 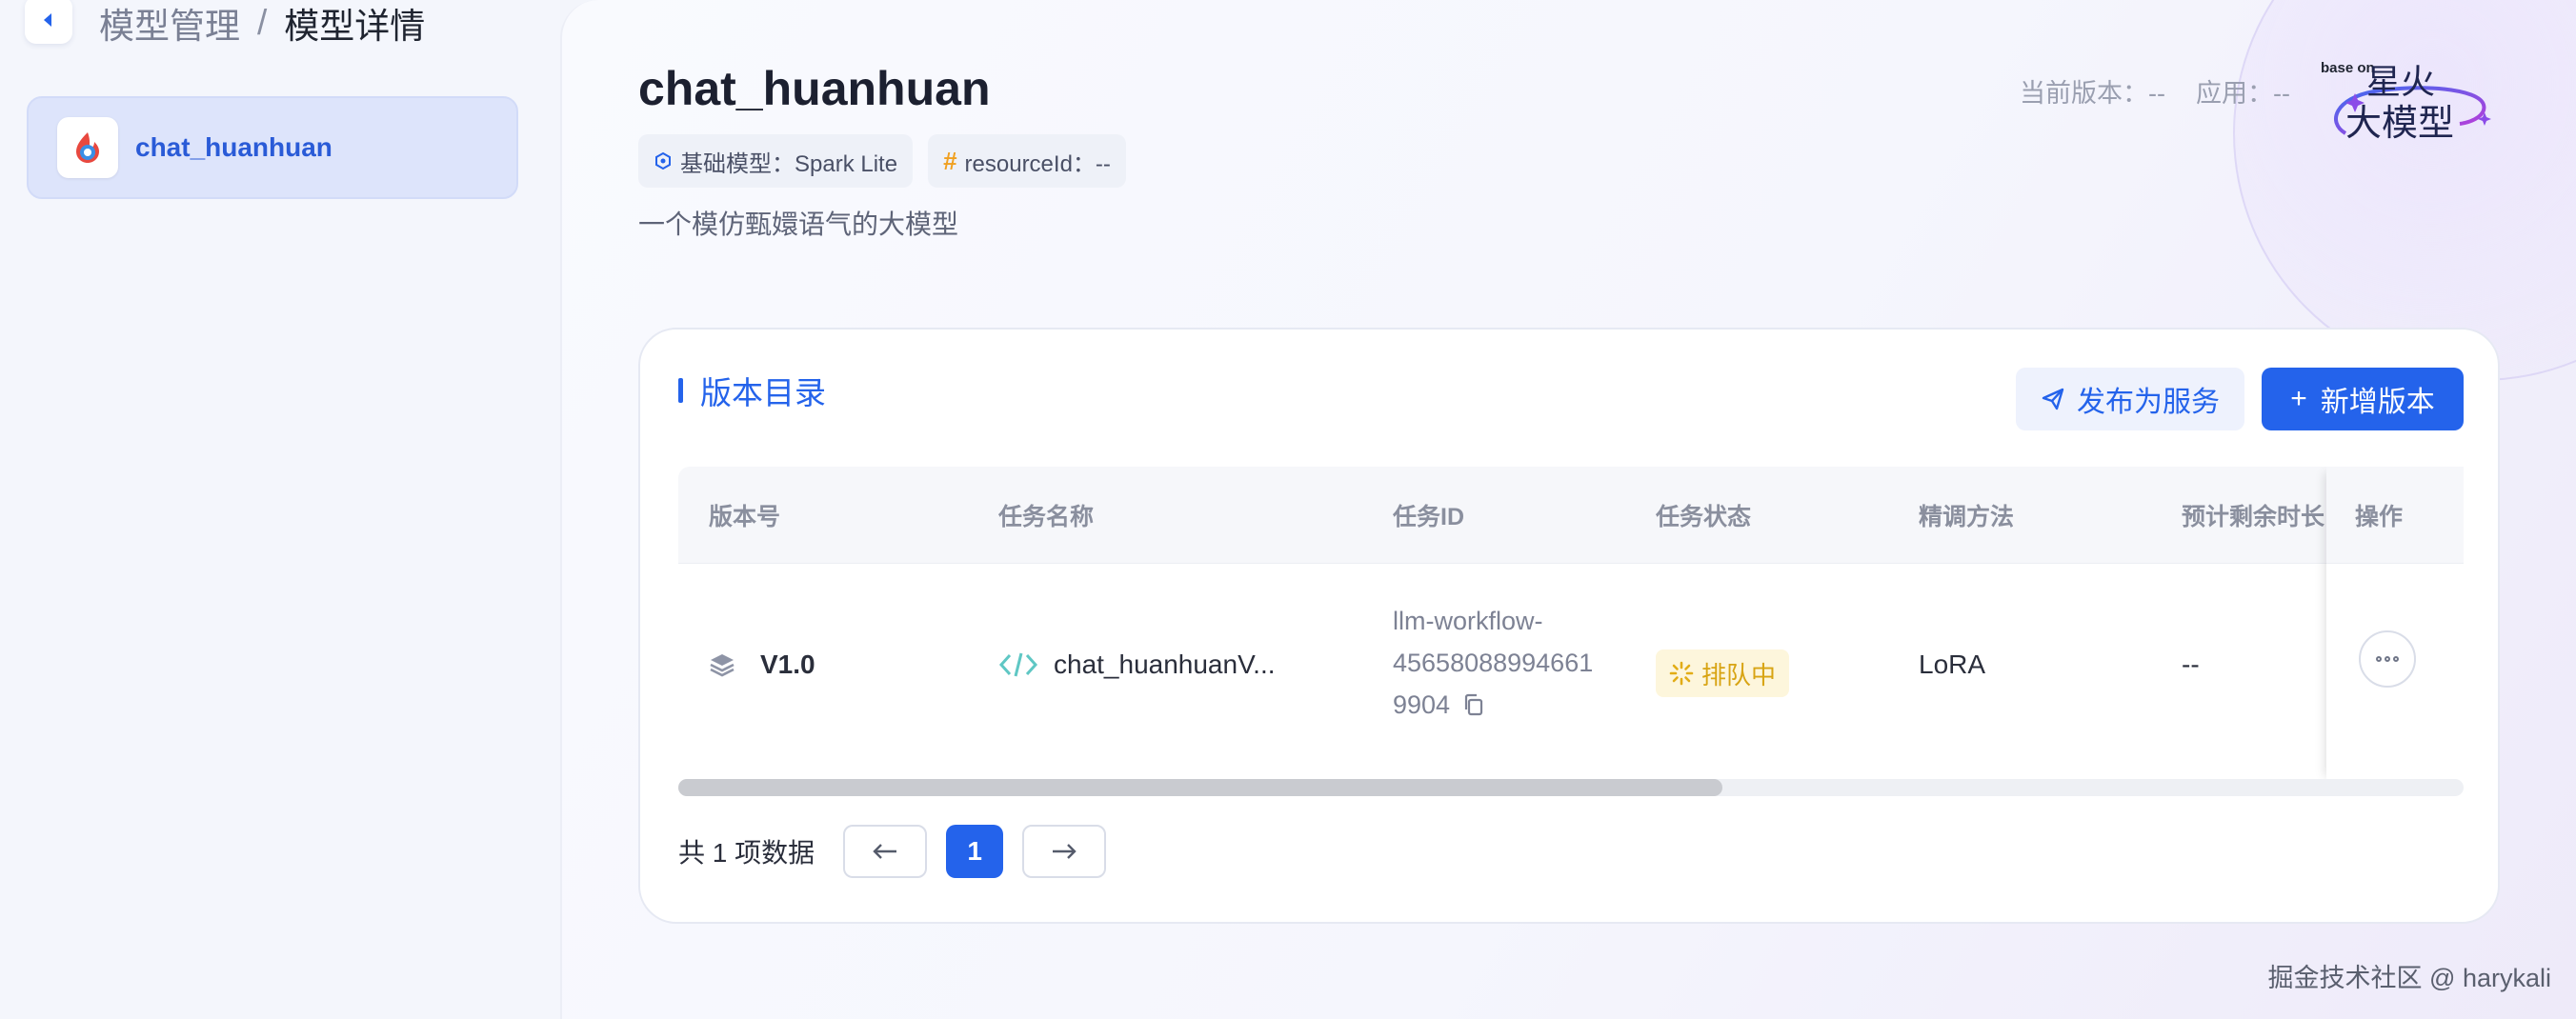 I want to click on sidebar-item-chat-huanhuan: chat_huanhuan, so click(x=272, y=147).